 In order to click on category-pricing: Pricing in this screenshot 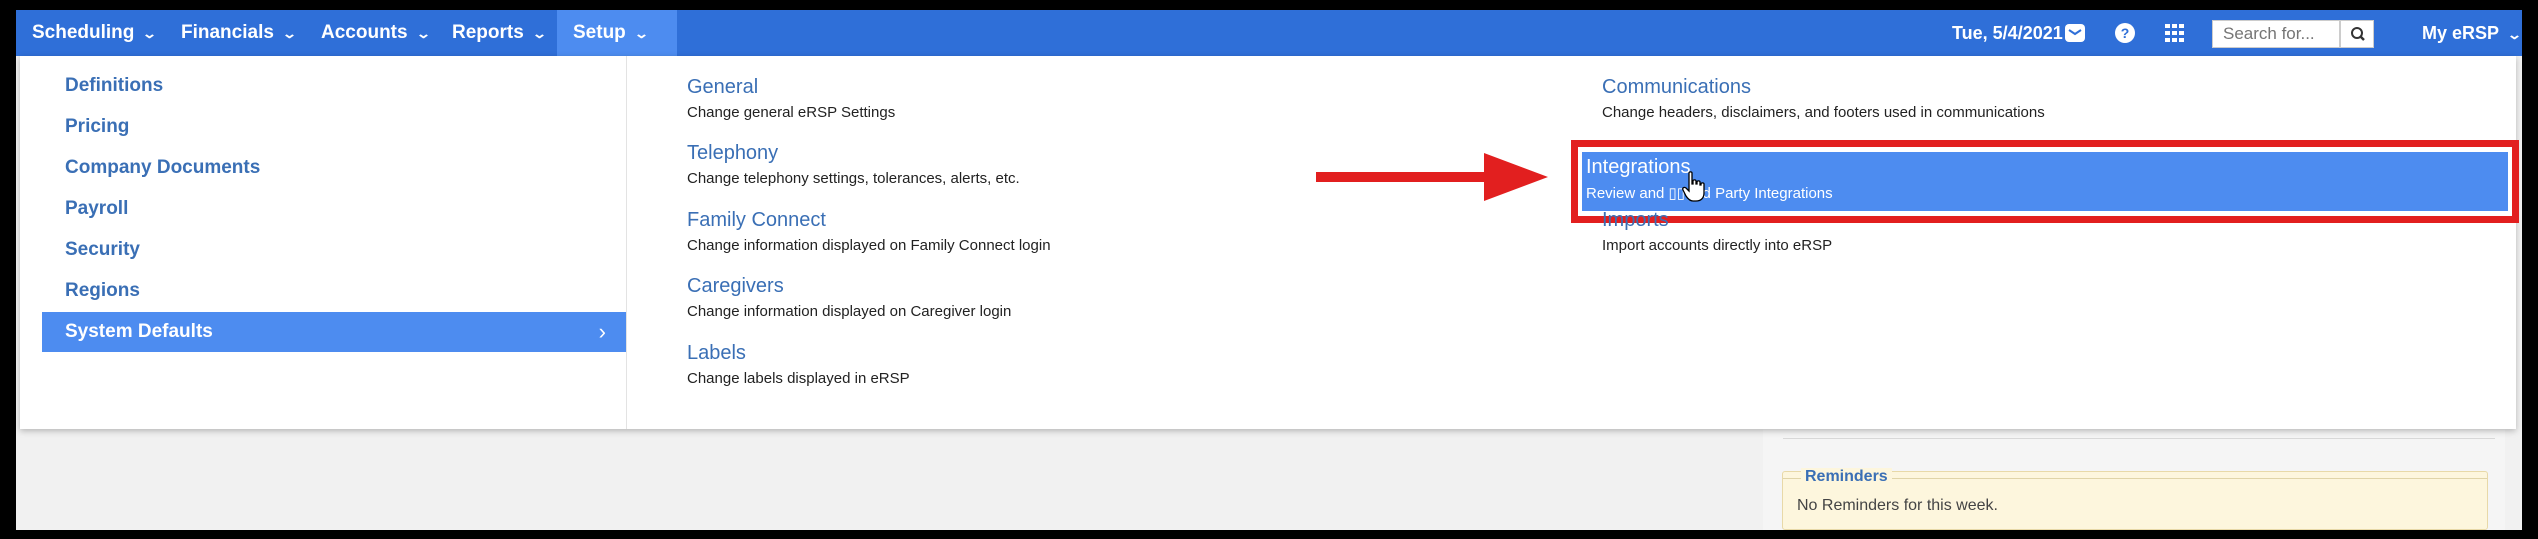, I will do `click(334, 127)`.